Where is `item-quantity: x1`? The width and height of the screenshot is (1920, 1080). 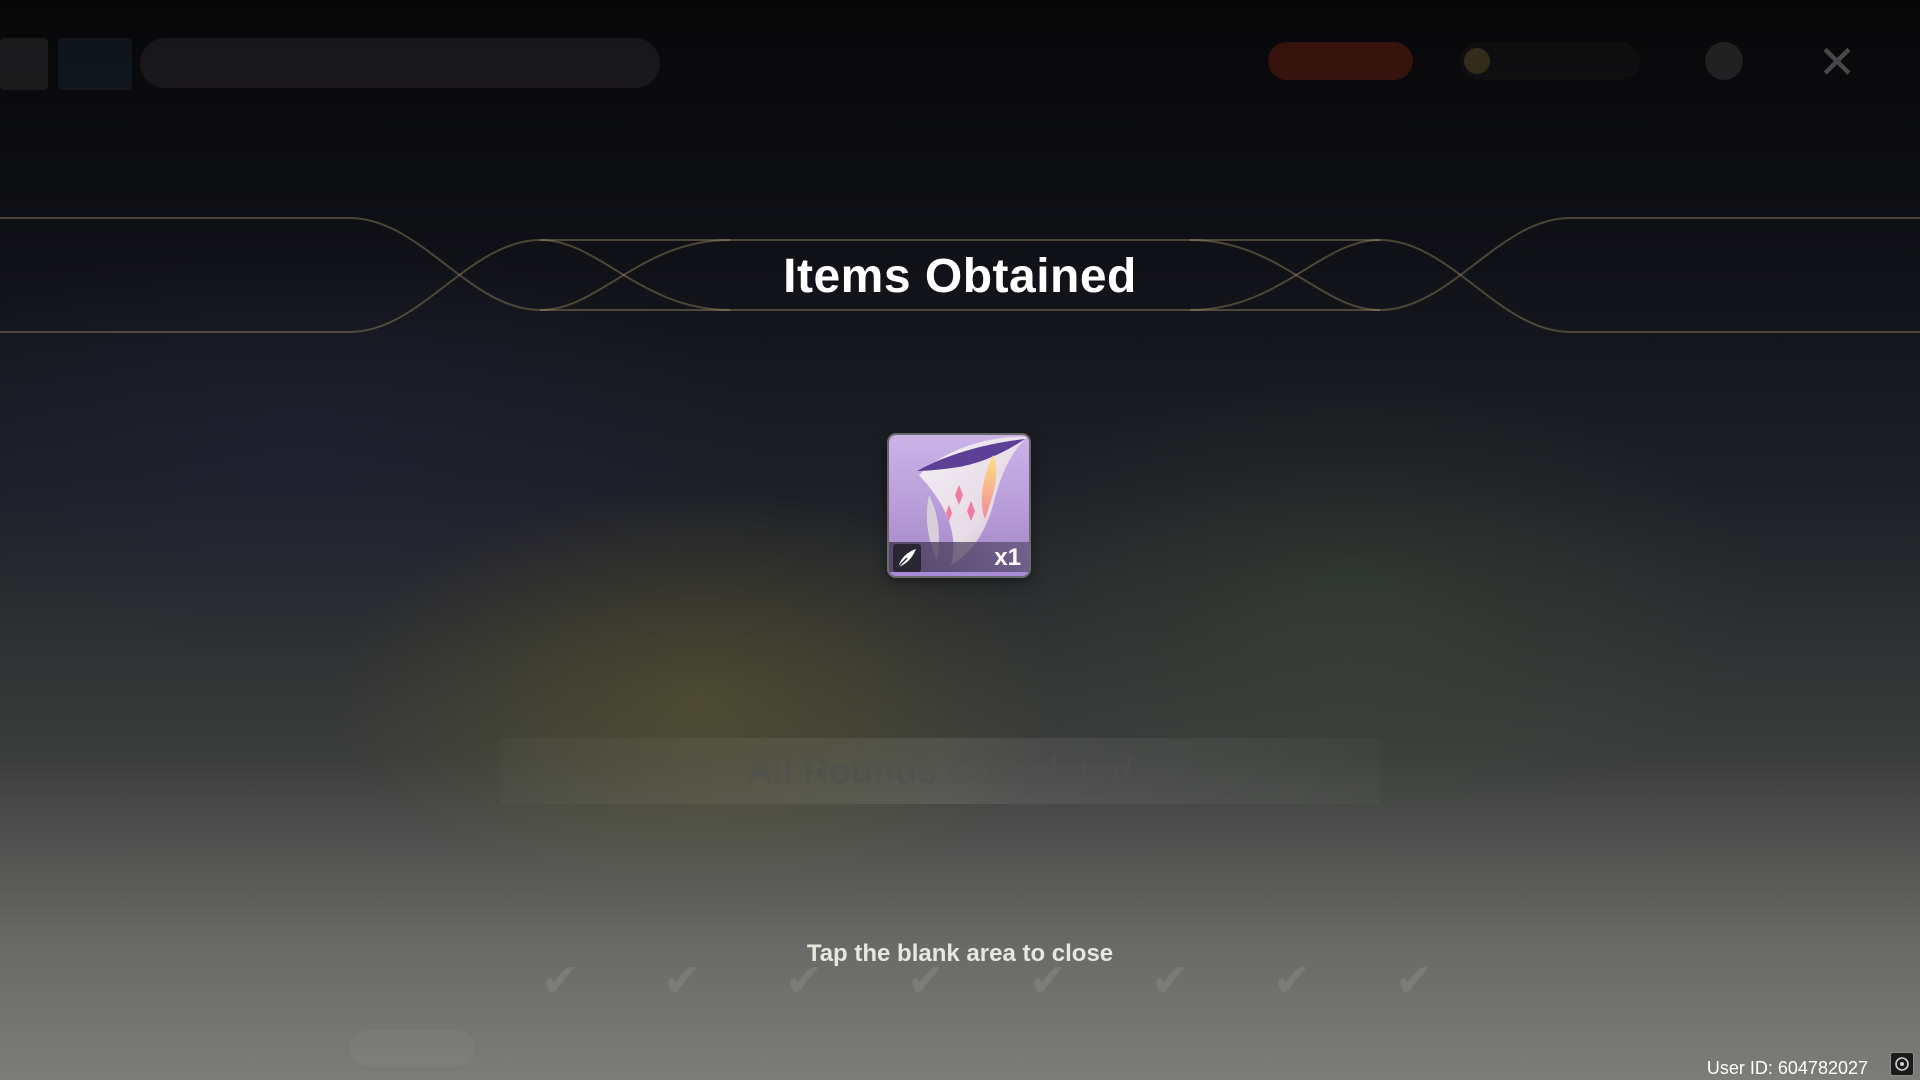 item-quantity: x1 is located at coordinates (1007, 557).